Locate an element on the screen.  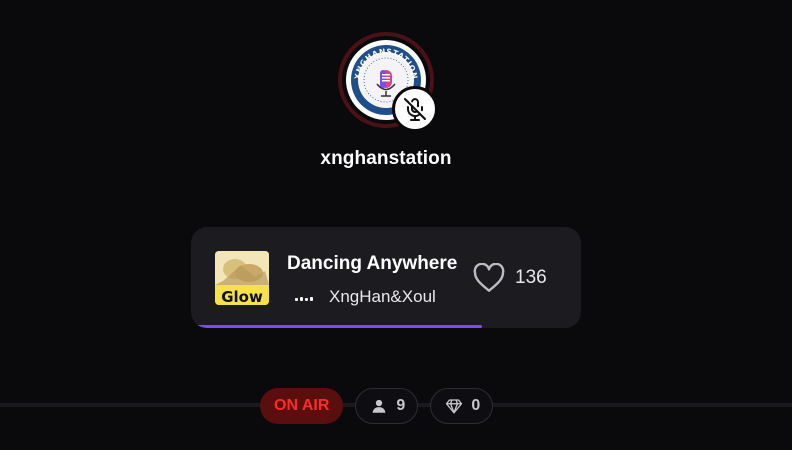
listeners-pill: 9 is located at coordinates (387, 406).